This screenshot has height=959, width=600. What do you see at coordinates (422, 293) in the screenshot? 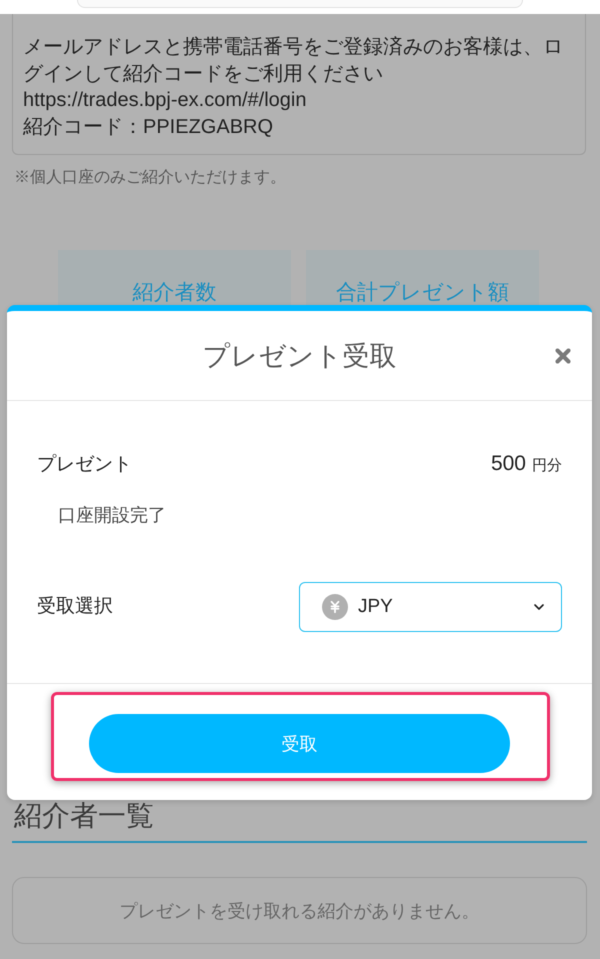
I see `stat-card-label: 合計プレゼント額` at bounding box center [422, 293].